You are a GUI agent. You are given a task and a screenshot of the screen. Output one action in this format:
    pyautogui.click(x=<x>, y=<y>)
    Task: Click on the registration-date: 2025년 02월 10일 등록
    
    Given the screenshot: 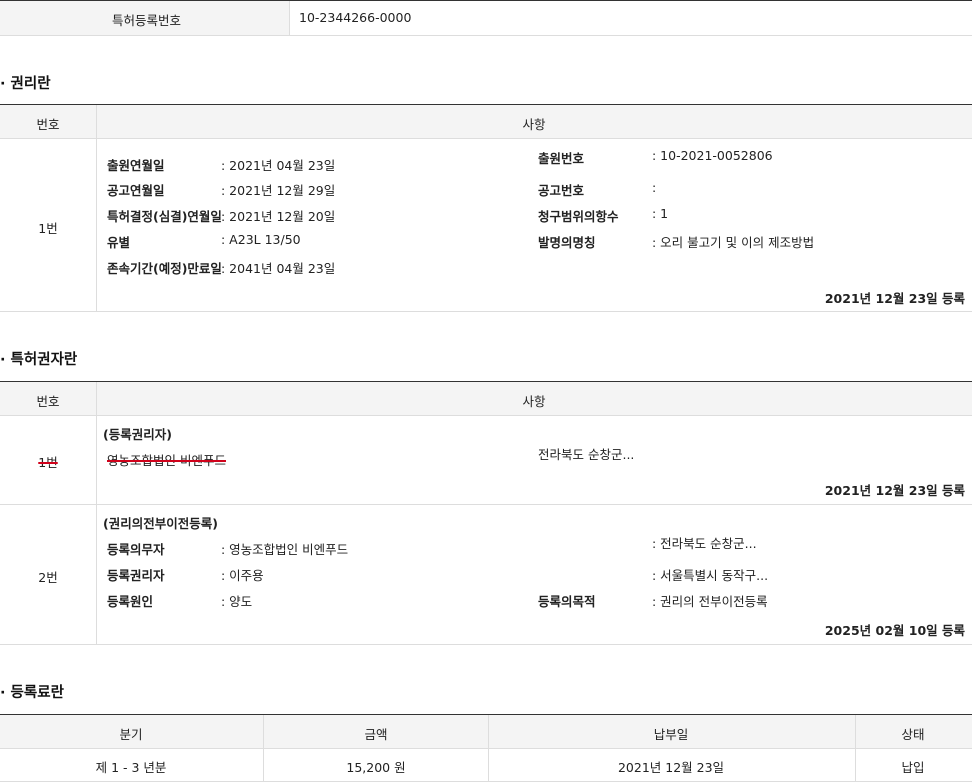 What is the action you would take?
    pyautogui.click(x=894, y=630)
    